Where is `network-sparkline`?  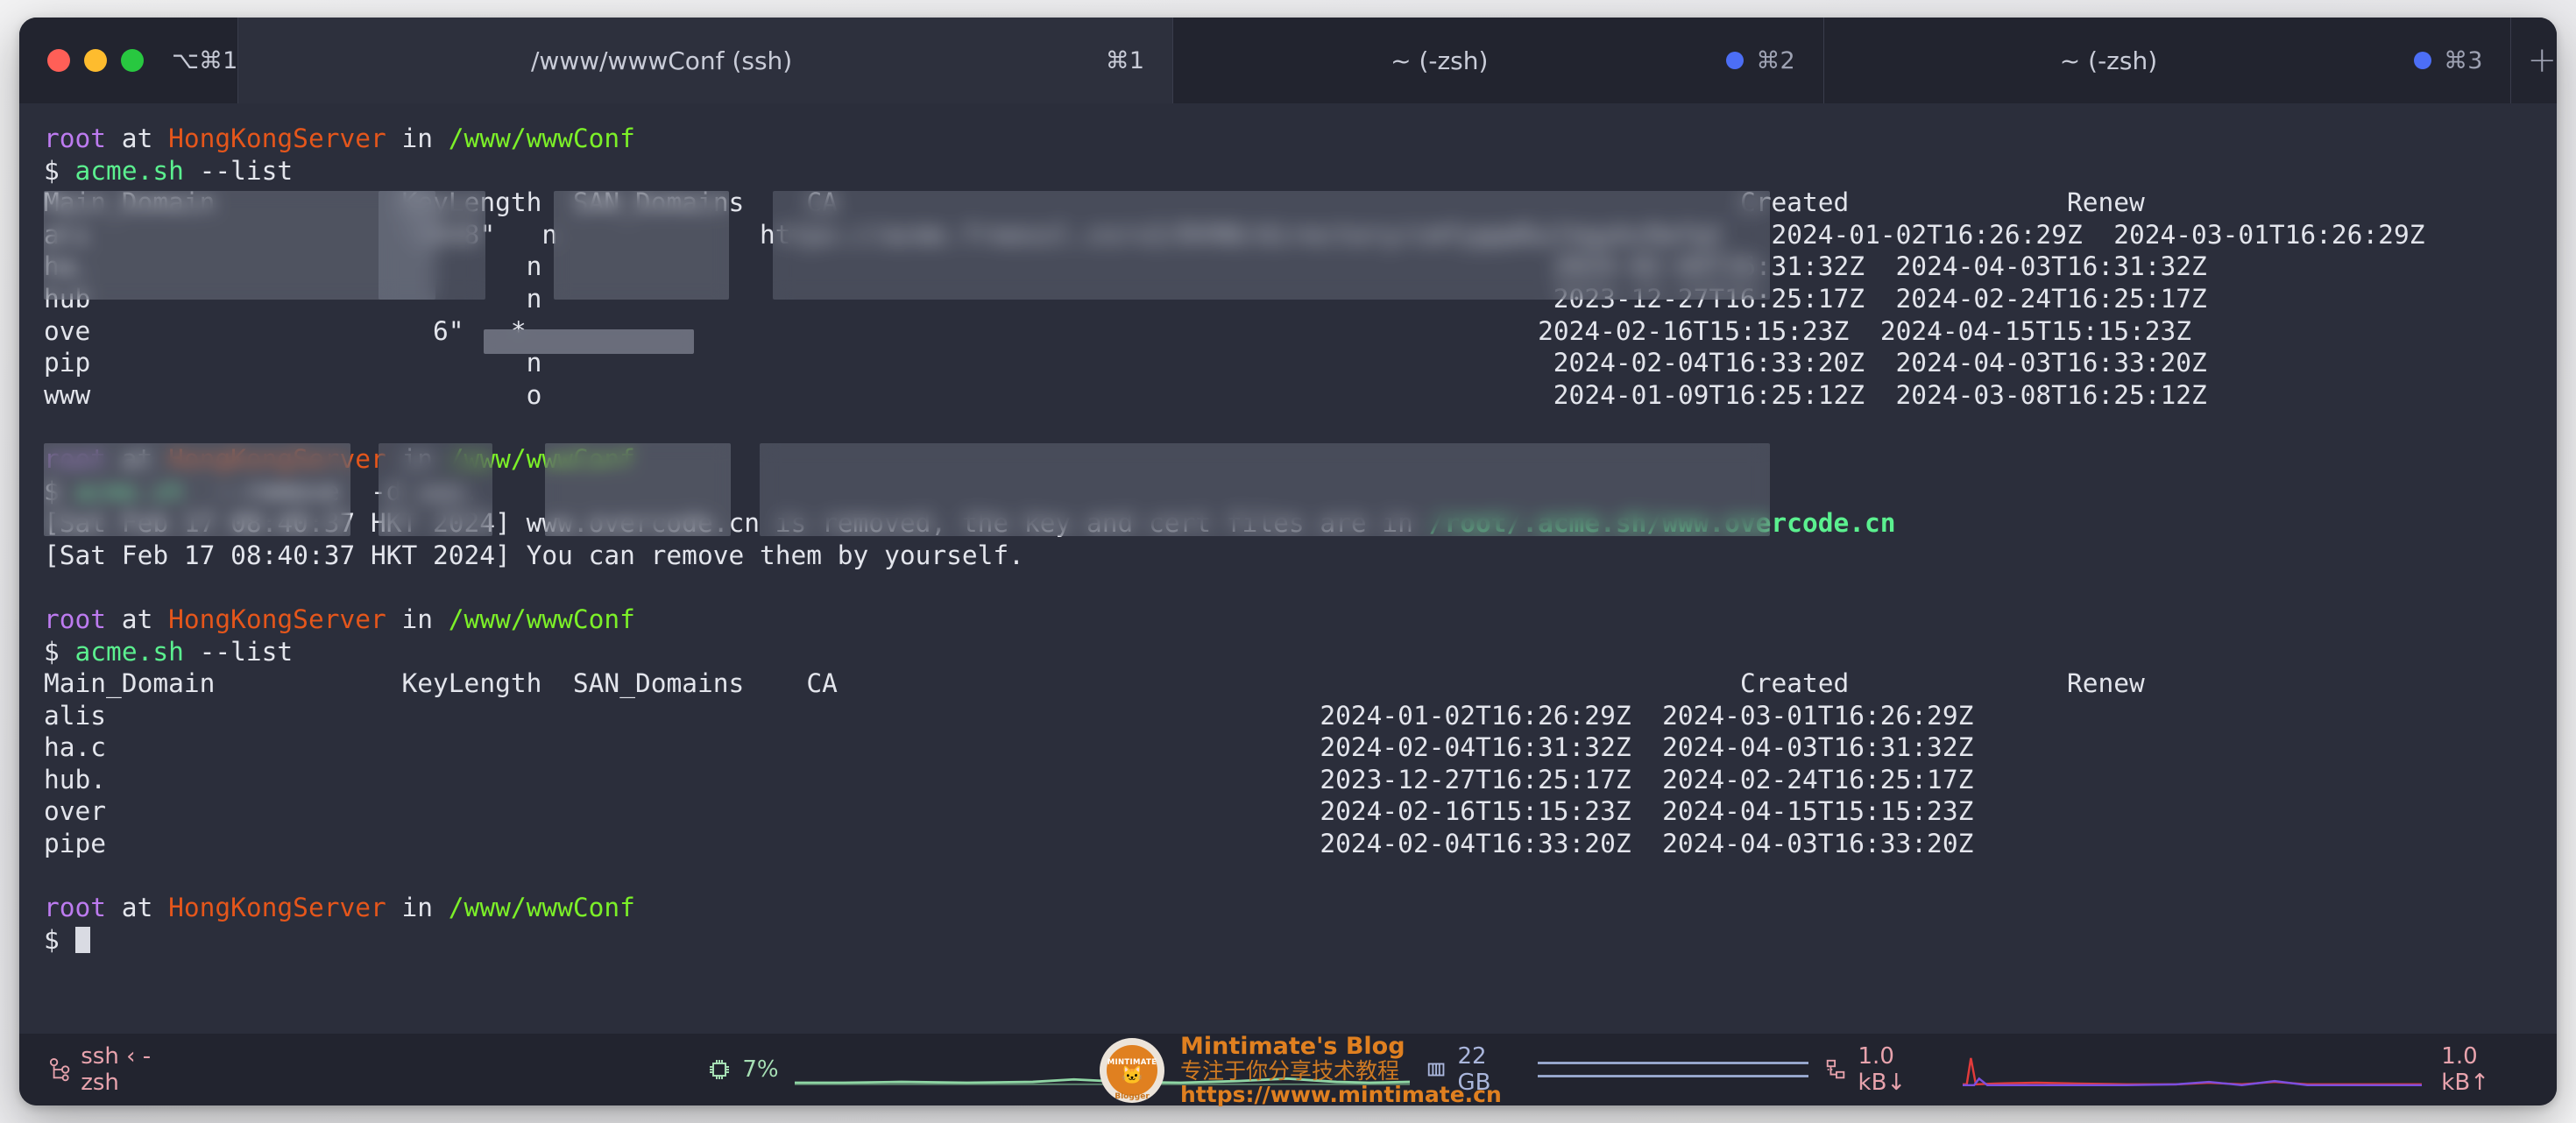 network-sparkline is located at coordinates (2192, 1072).